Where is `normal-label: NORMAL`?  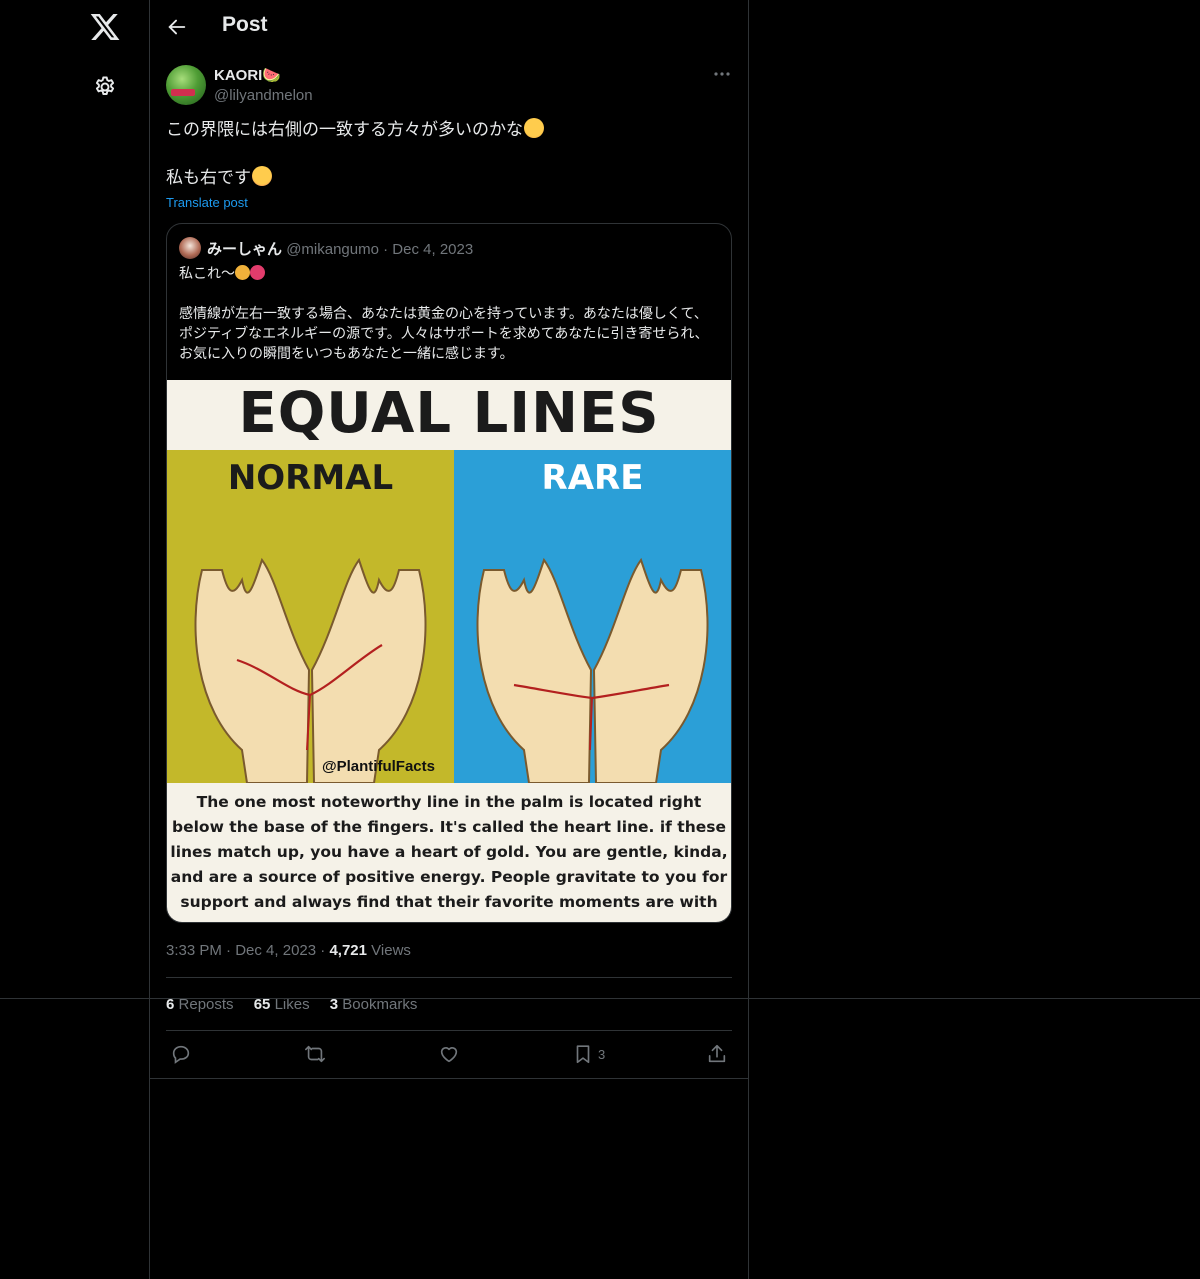
normal-label: NORMAL is located at coordinates (310, 478).